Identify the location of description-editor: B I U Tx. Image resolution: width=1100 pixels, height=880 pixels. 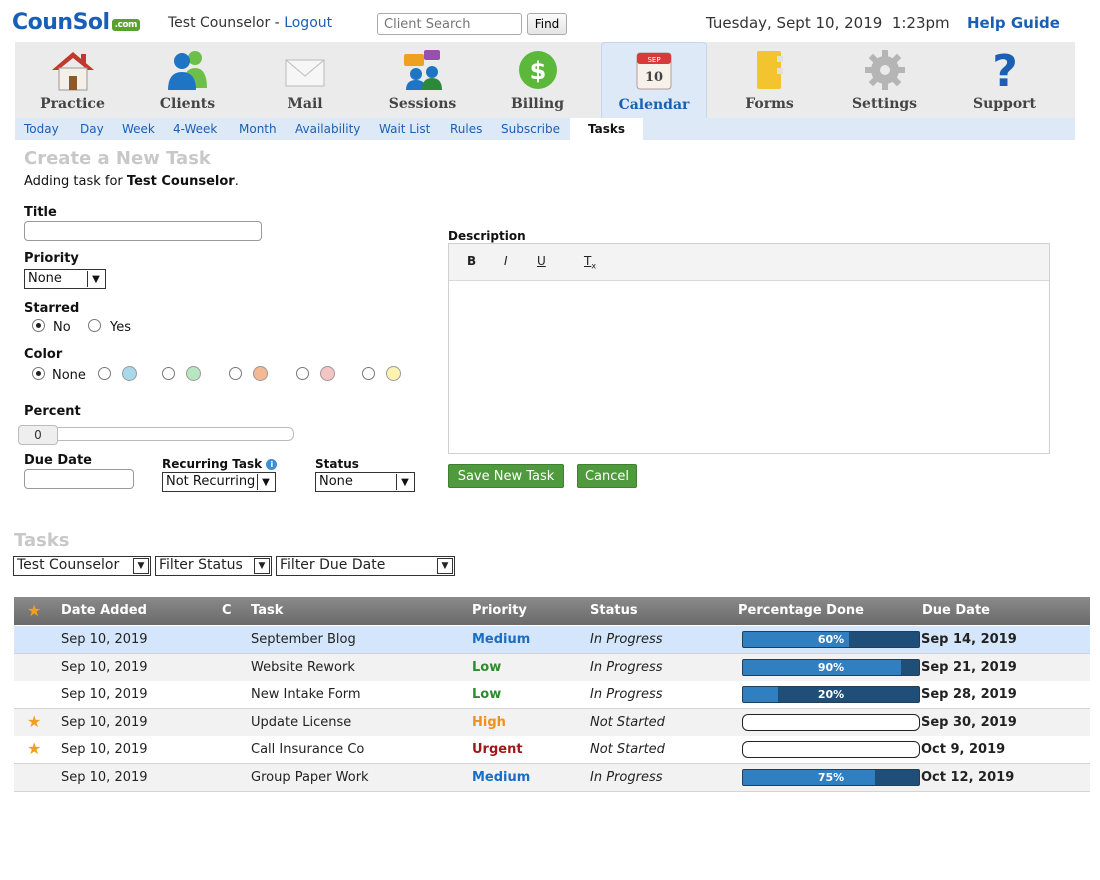
(749, 348).